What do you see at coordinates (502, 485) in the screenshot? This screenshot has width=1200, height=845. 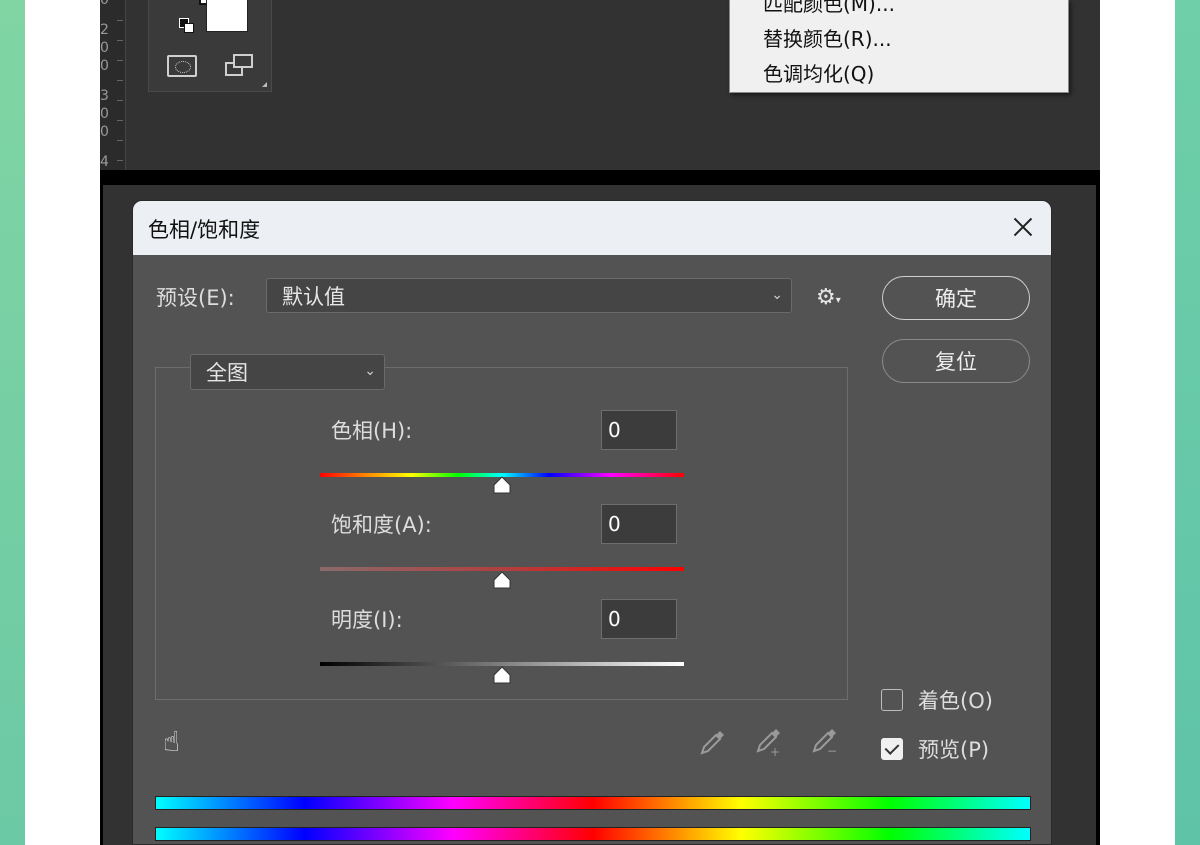 I see `hue-slider-thumb` at bounding box center [502, 485].